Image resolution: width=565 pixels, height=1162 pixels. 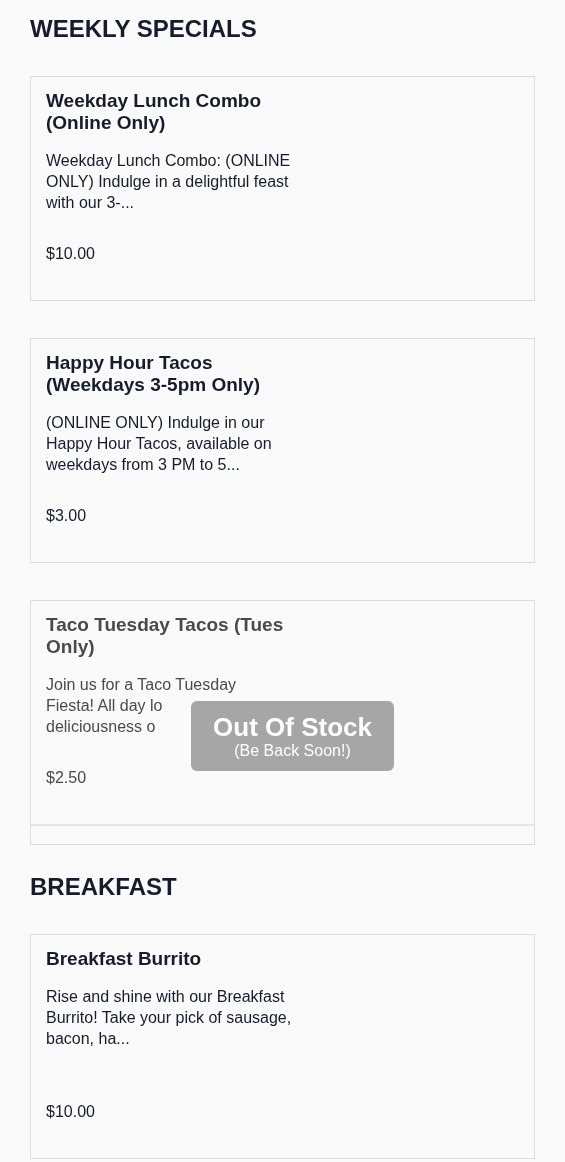 I want to click on item-price: $3.00, so click(x=67, y=516).